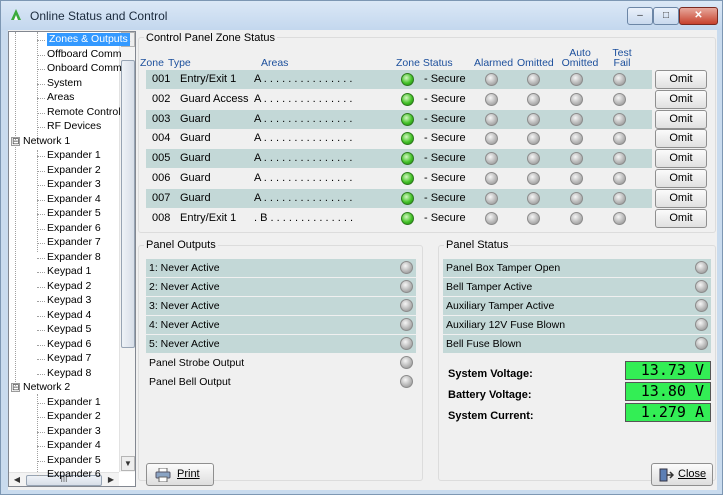 Image resolution: width=723 pixels, height=495 pixels. What do you see at coordinates (69, 373) in the screenshot?
I see `tree-item: Keypad 8` at bounding box center [69, 373].